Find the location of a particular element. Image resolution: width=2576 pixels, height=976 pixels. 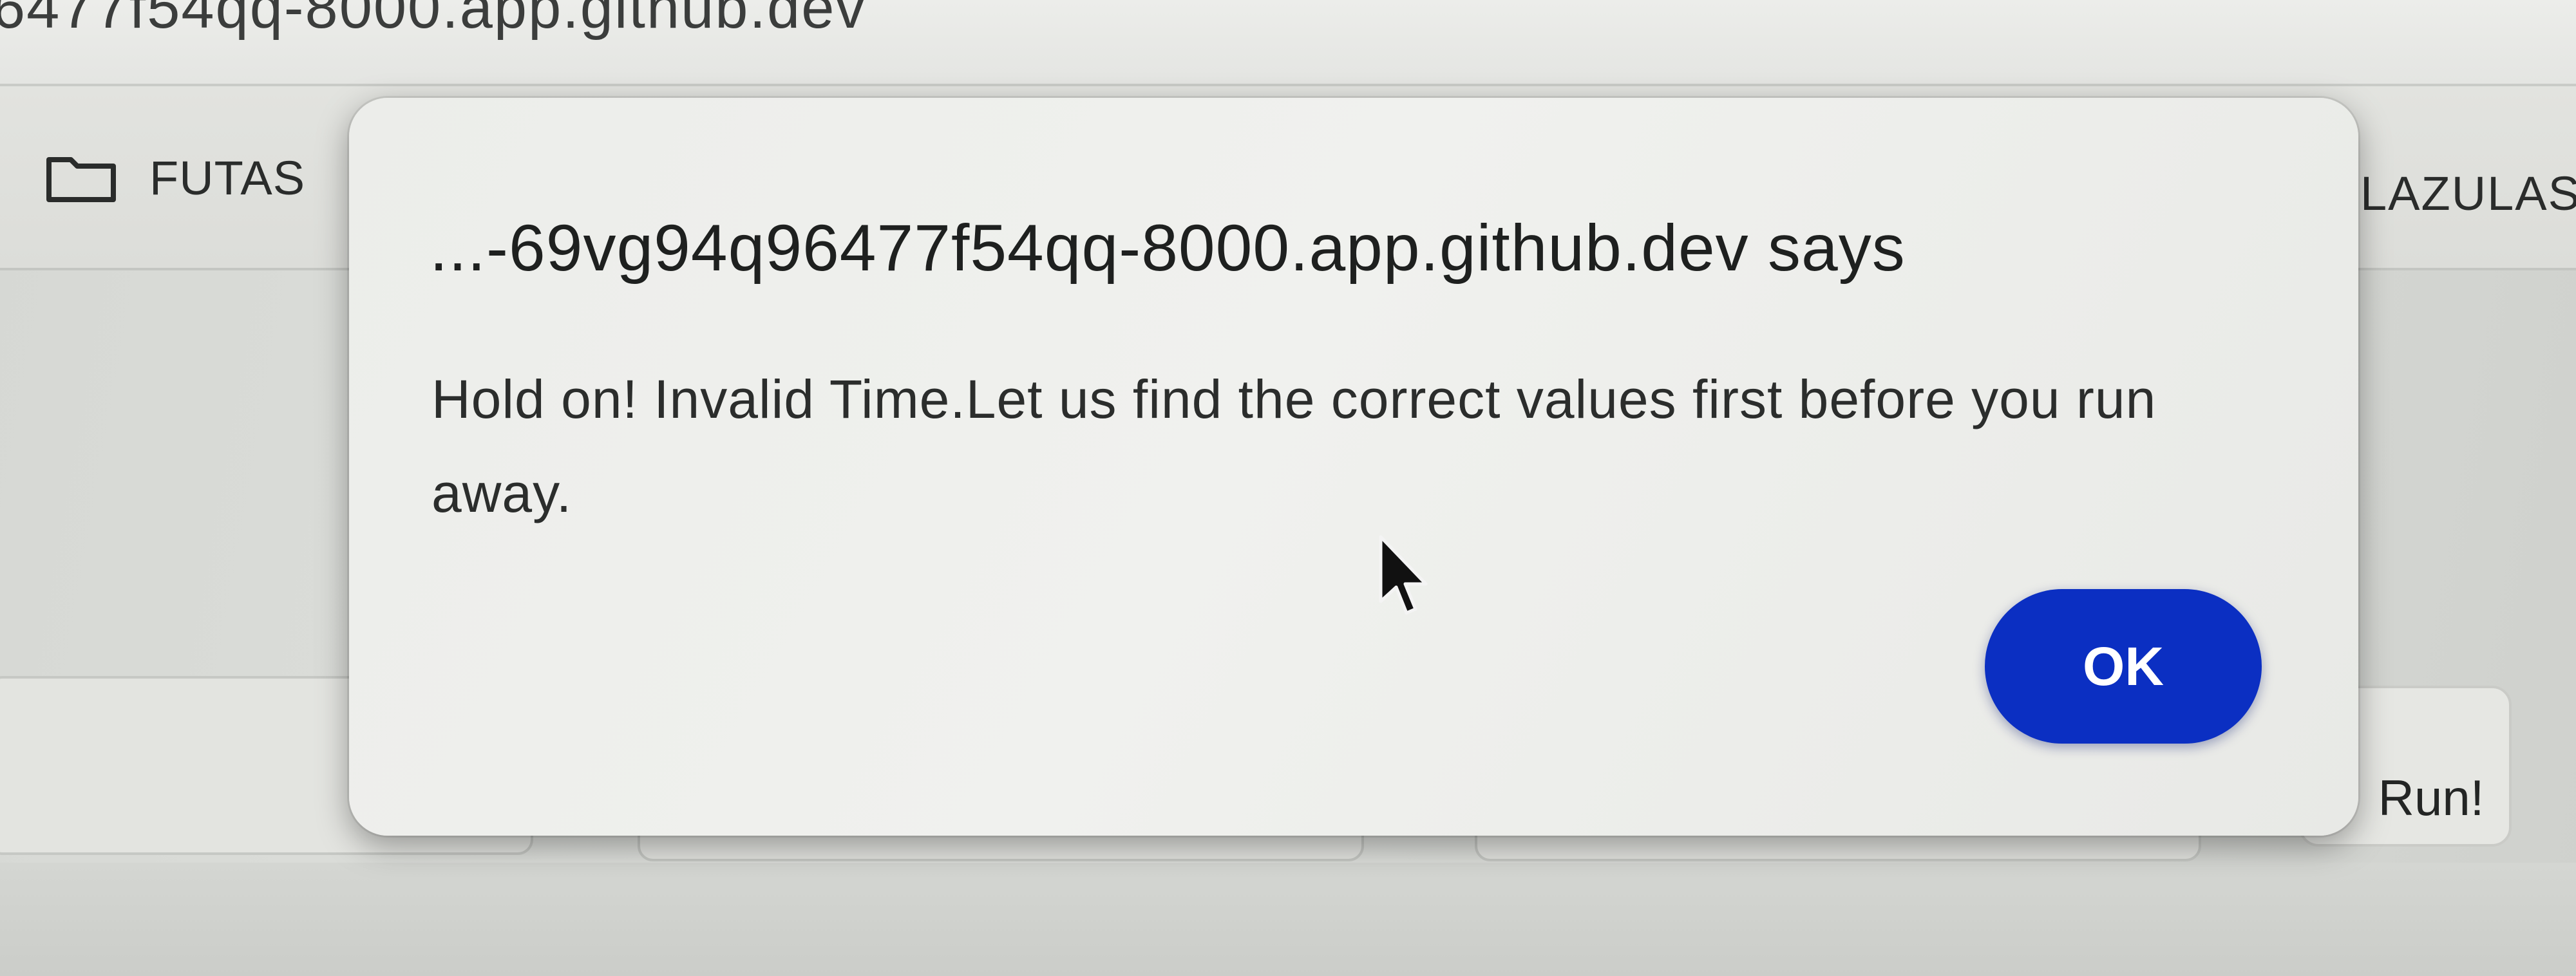

right-tab-label: LAZULAS is located at coordinates (2468, 193).